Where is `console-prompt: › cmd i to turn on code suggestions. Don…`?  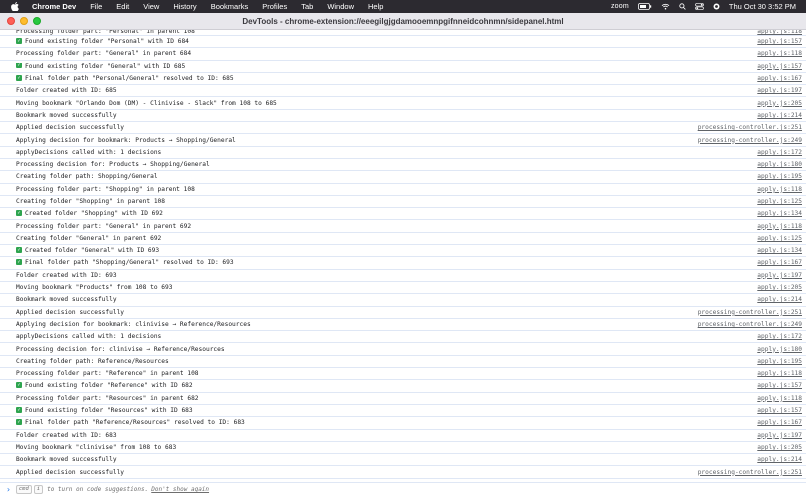 console-prompt: › cmd i to turn on code suggestions. Don… is located at coordinates (403, 489).